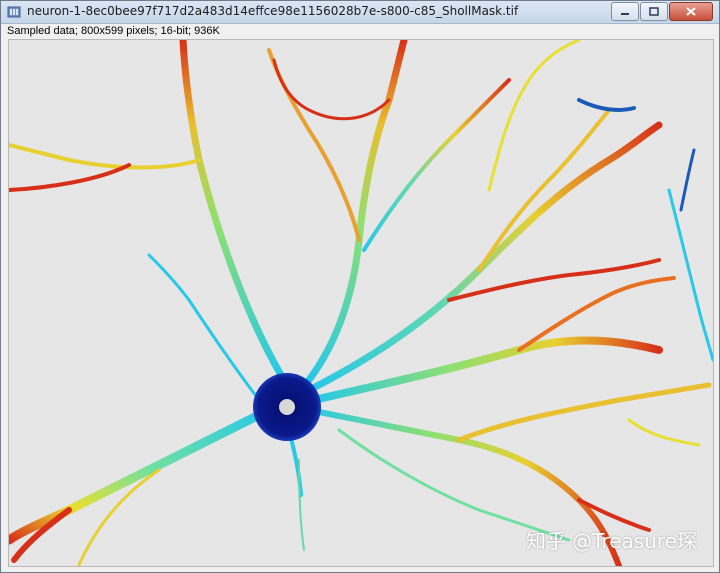  I want to click on soma-center, so click(287, 407).